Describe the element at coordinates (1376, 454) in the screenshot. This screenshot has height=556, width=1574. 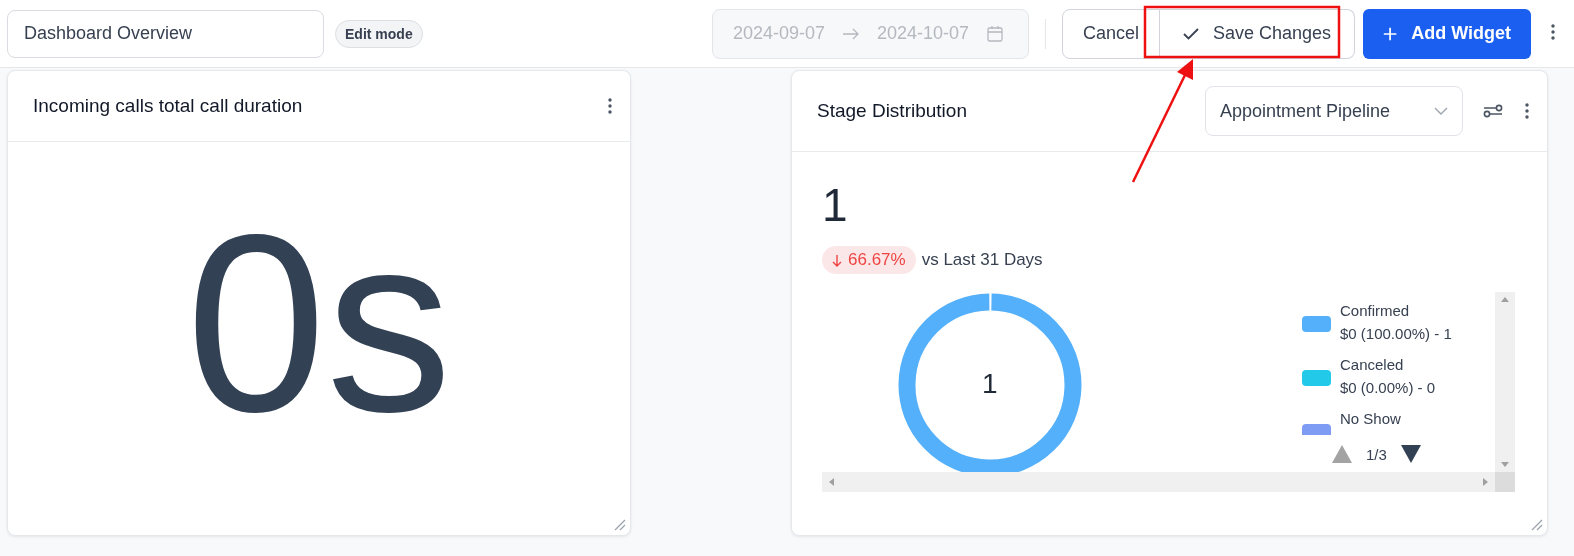
I see `page-indicator: 1/3` at that location.